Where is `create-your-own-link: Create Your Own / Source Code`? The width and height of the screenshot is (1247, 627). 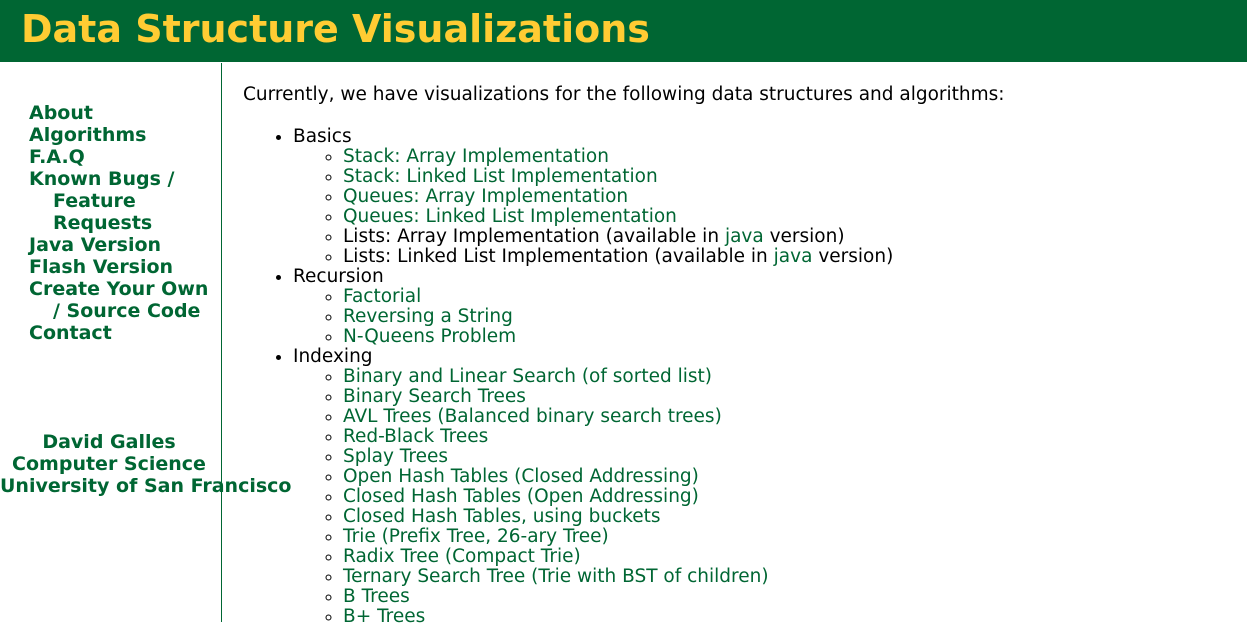 create-your-own-link: Create Your Own / Source Code is located at coordinates (118, 300).